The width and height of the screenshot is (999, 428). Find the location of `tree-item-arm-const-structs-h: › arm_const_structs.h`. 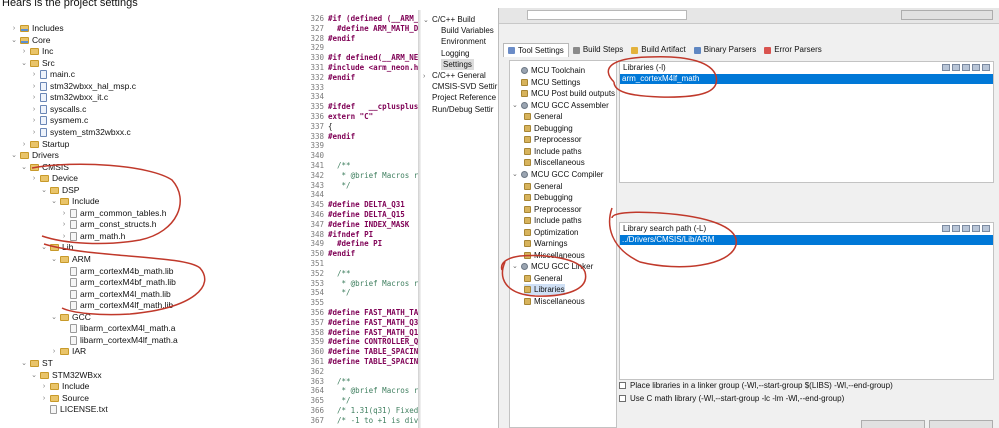

tree-item-arm-const-structs-h: › arm_const_structs.h is located at coordinates (108, 224).